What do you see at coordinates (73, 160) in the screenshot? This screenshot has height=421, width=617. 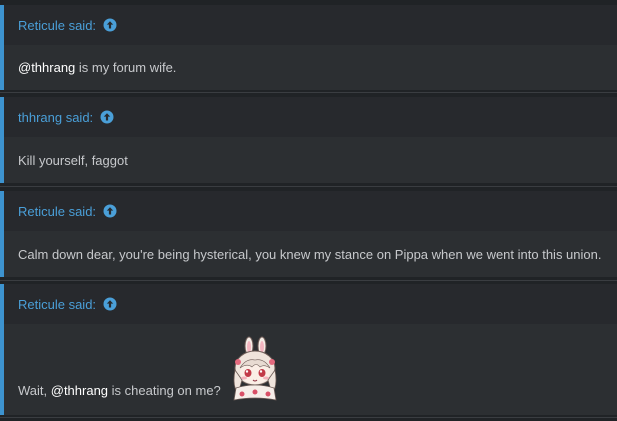 I see `quote-text: Kill yourself, faggot` at bounding box center [73, 160].